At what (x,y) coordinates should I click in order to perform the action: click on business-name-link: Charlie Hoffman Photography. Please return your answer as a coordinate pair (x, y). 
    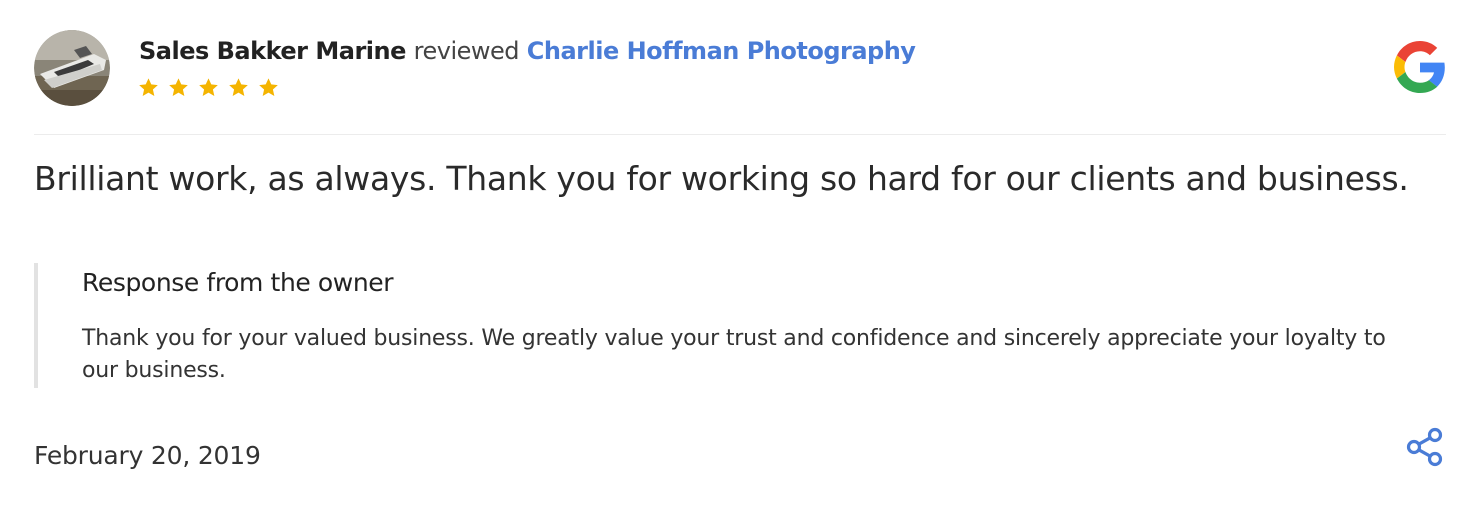
    Looking at the image, I should click on (721, 51).